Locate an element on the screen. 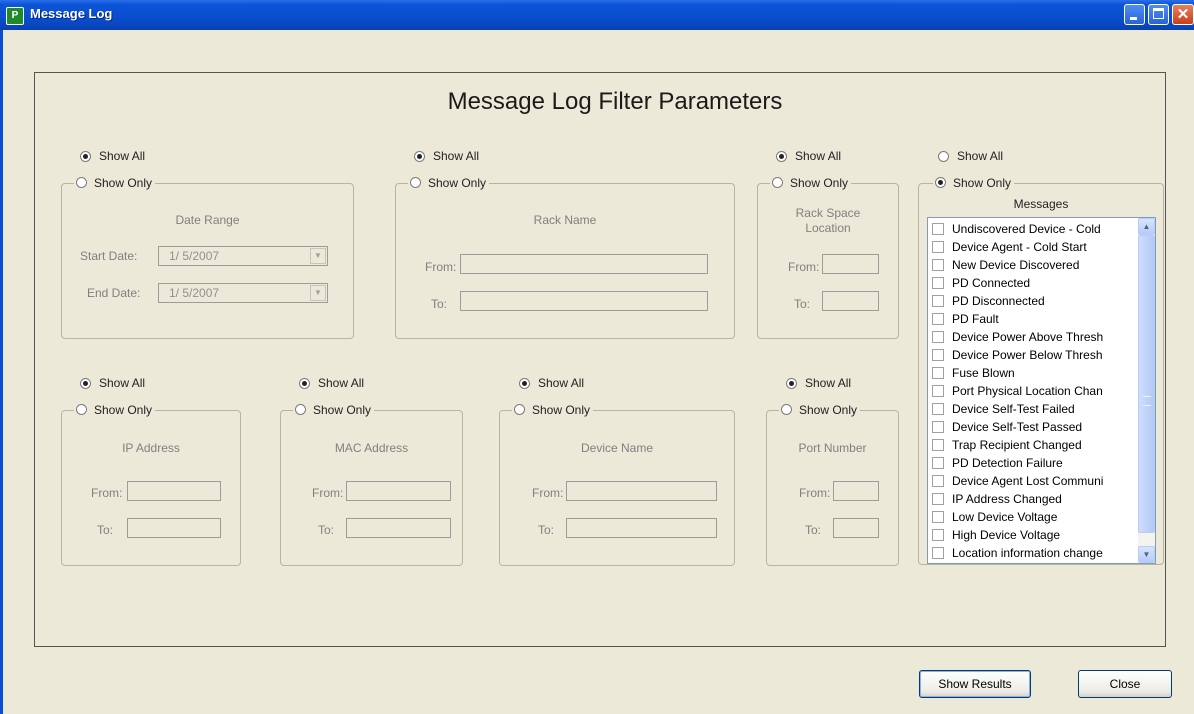 The height and width of the screenshot is (714, 1194). port-show-all-radio is located at coordinates (791, 383).